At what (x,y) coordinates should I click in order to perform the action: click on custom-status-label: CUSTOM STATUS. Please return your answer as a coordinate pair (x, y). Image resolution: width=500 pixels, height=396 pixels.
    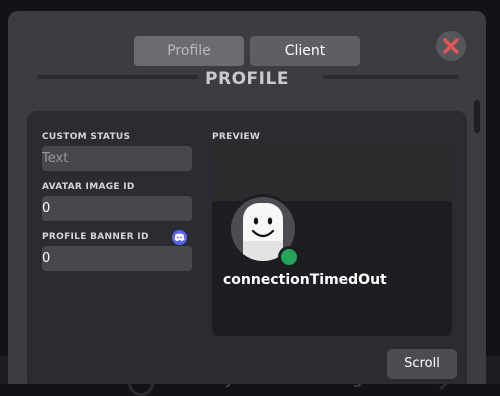
    Looking at the image, I should click on (86, 137).